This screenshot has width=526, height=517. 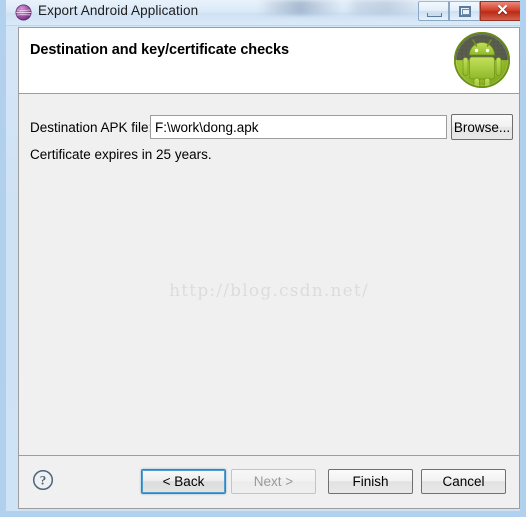 What do you see at coordinates (482, 60) in the screenshot?
I see `android-robot-icon` at bounding box center [482, 60].